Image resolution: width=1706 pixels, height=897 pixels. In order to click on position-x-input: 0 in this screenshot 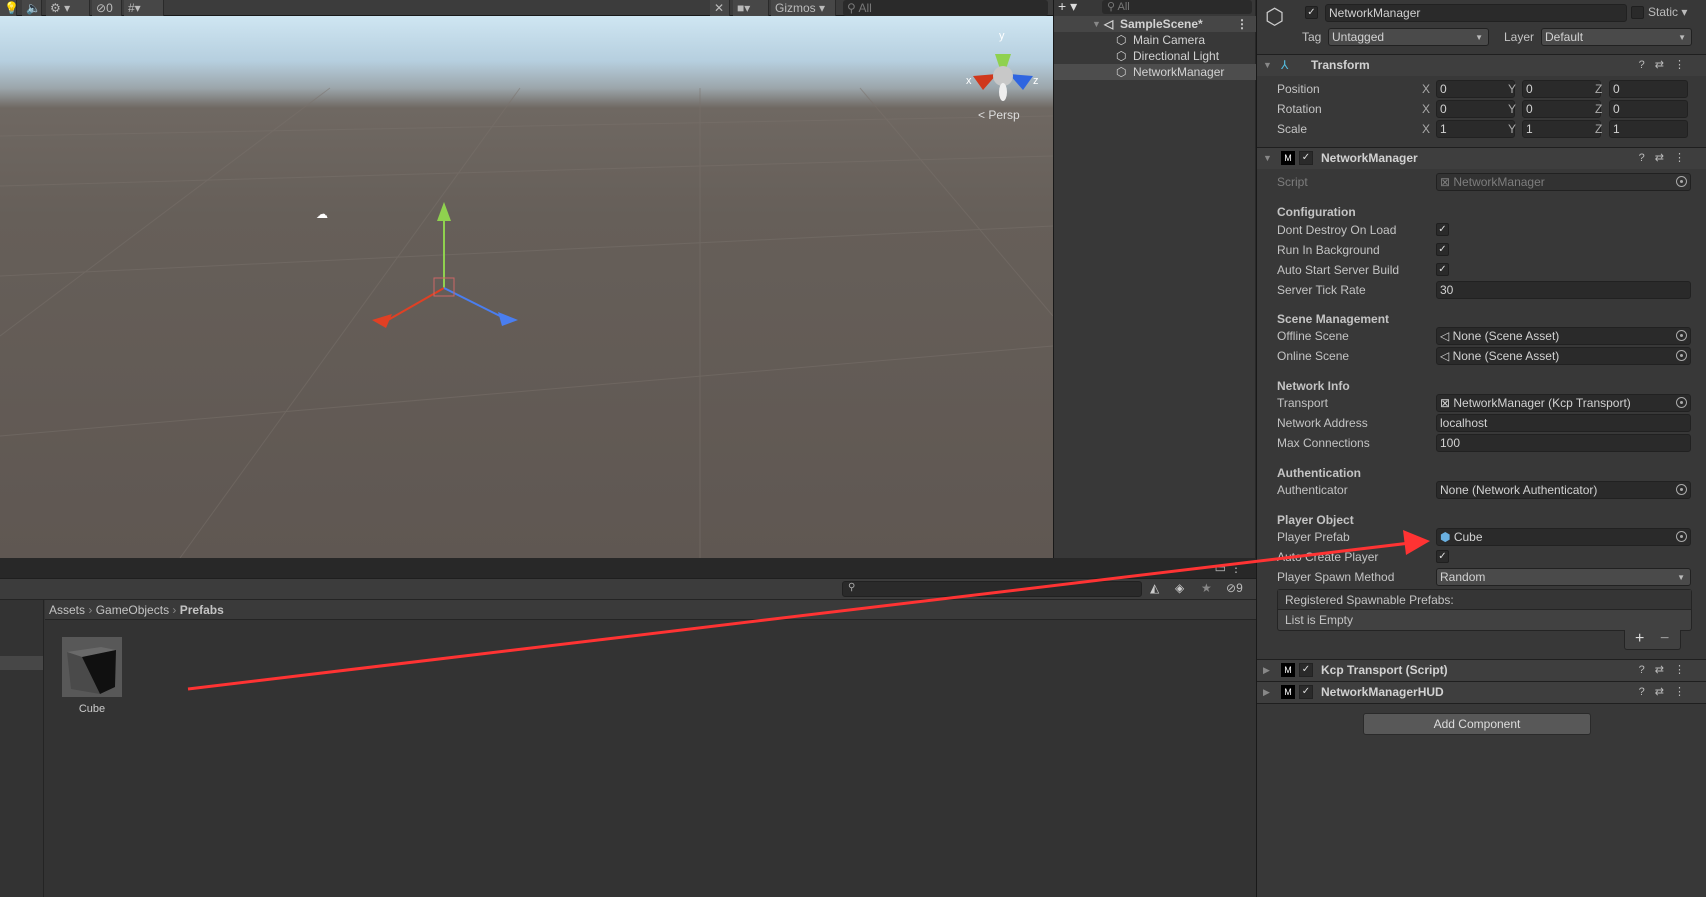, I will do `click(1475, 89)`.